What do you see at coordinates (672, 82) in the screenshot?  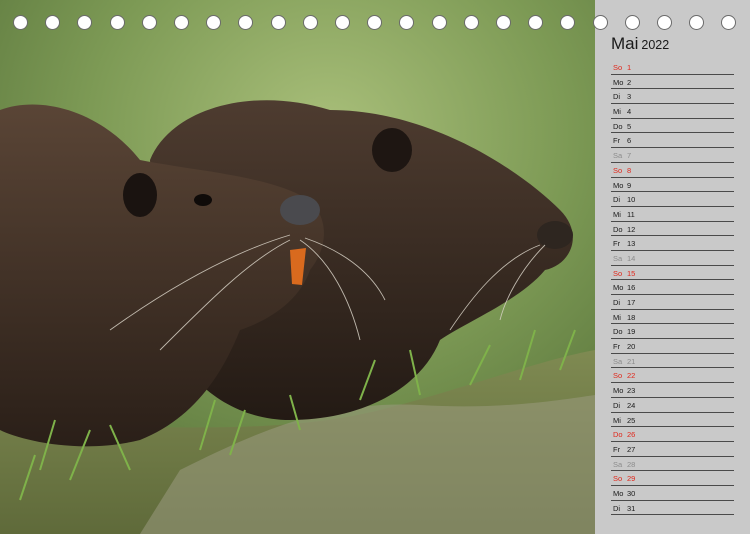 I see `day-row: Mo 2` at bounding box center [672, 82].